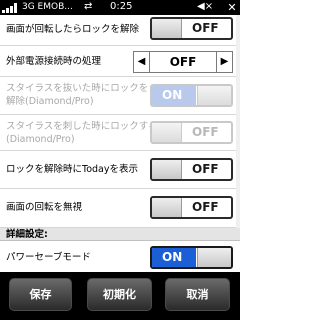 The image size is (320, 320). I want to click on setting-row-ignore-rotation: 画面の回転を無視 OFF, so click(120, 208).